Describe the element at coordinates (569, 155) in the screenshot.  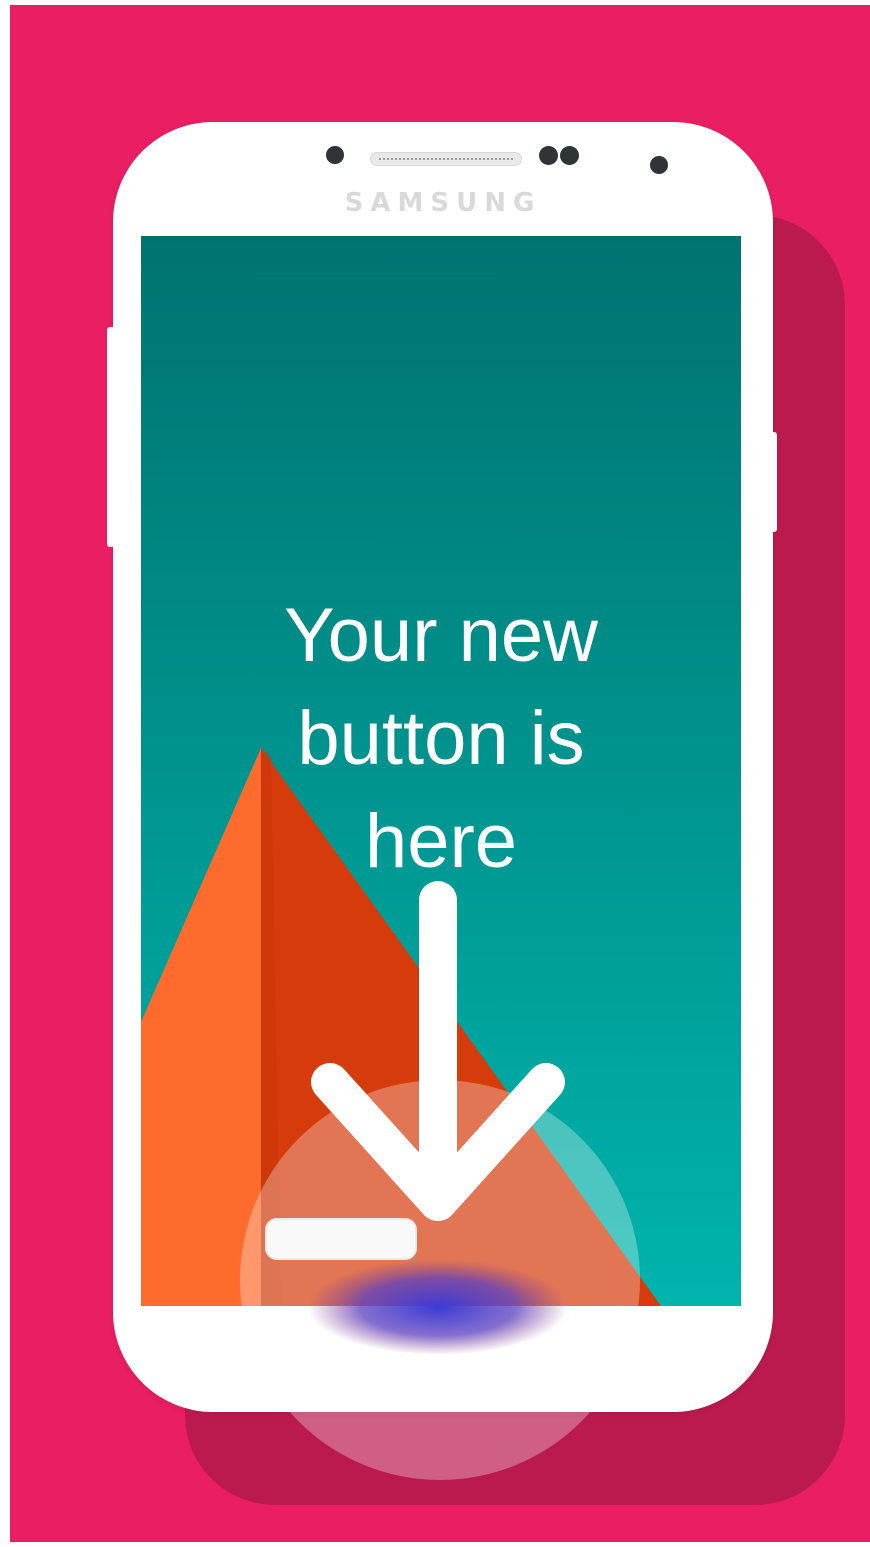
I see `ambient-sensor-dot` at that location.